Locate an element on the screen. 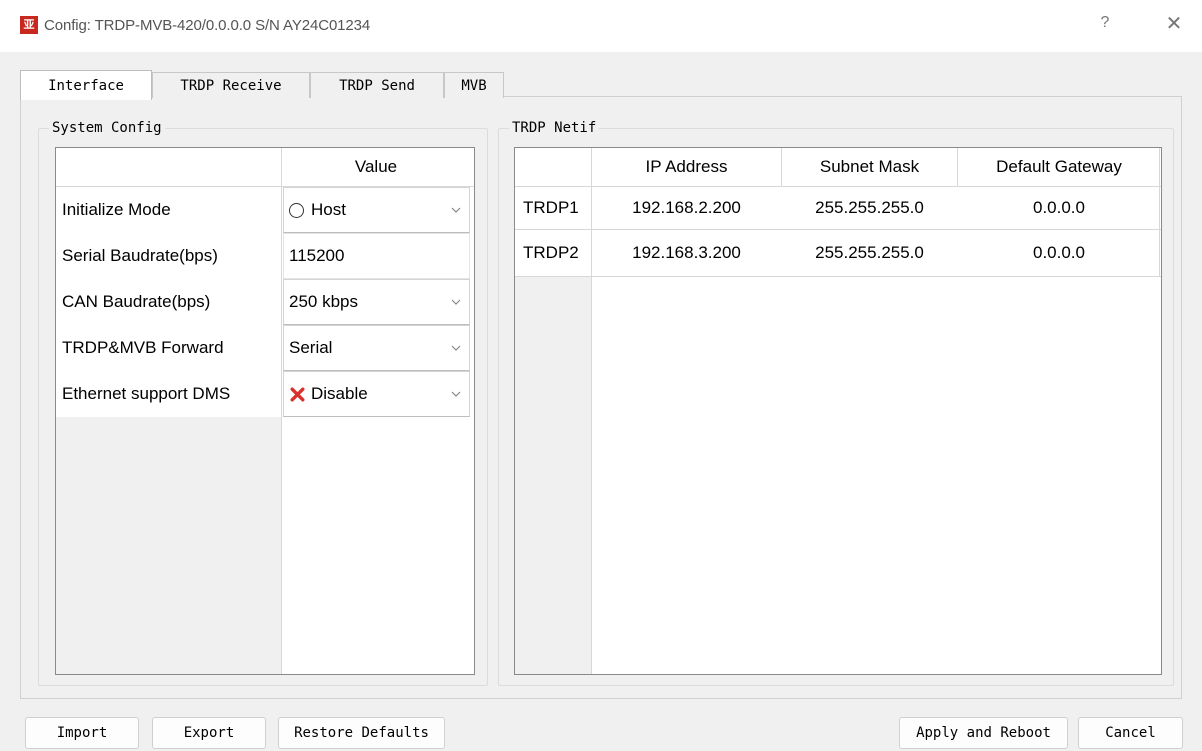  trdp2-ip: 192.168.3.200 is located at coordinates (686, 253).